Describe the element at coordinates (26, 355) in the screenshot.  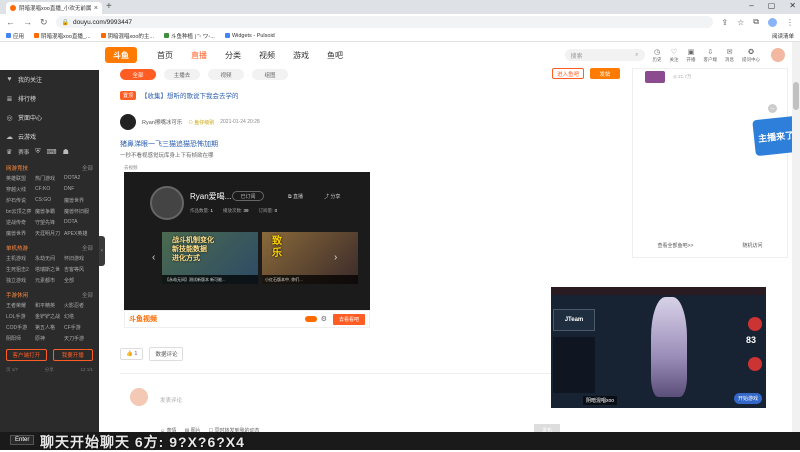
I see `open-client-button: 客户端打开` at that location.